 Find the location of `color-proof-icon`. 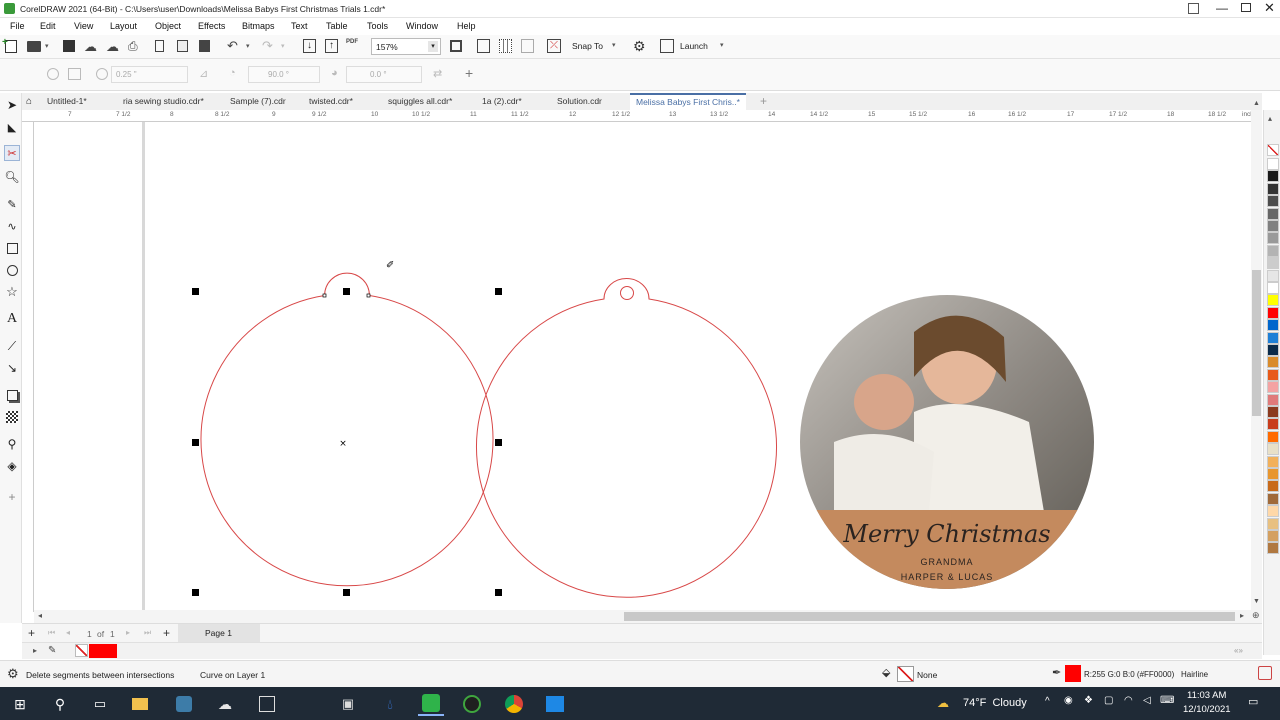

color-proof-icon is located at coordinates (1265, 673).